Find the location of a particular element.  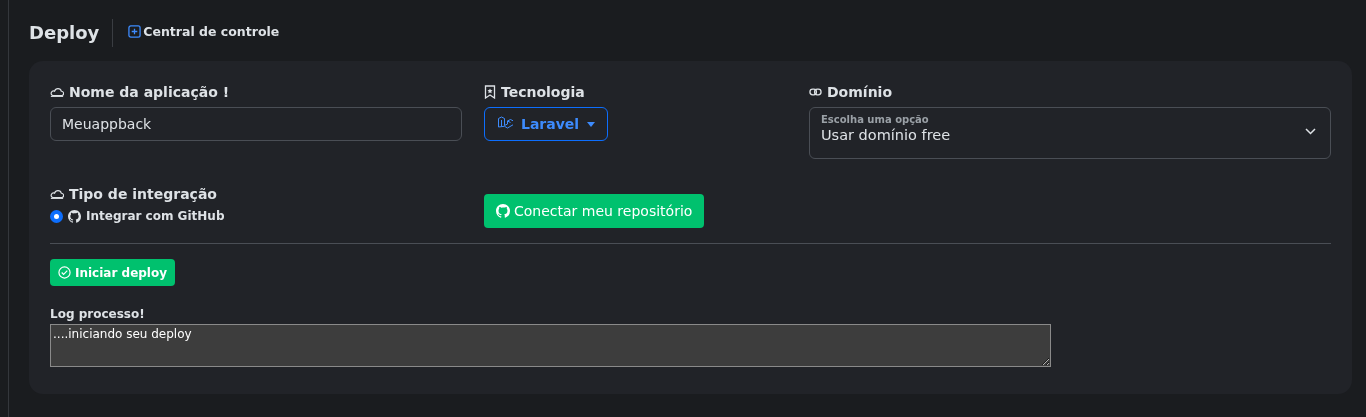

field-label: Nome da aplicação ! is located at coordinates (149, 92).